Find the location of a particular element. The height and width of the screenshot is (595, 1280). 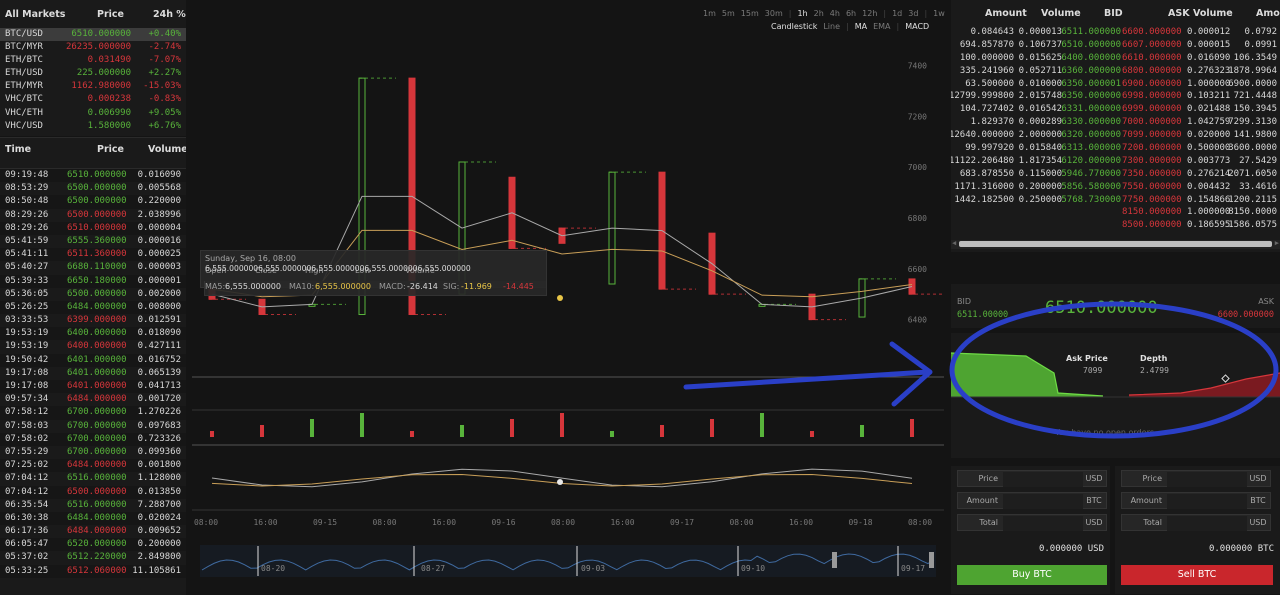

market-pair: ETH/MYR is located at coordinates (24, 86).